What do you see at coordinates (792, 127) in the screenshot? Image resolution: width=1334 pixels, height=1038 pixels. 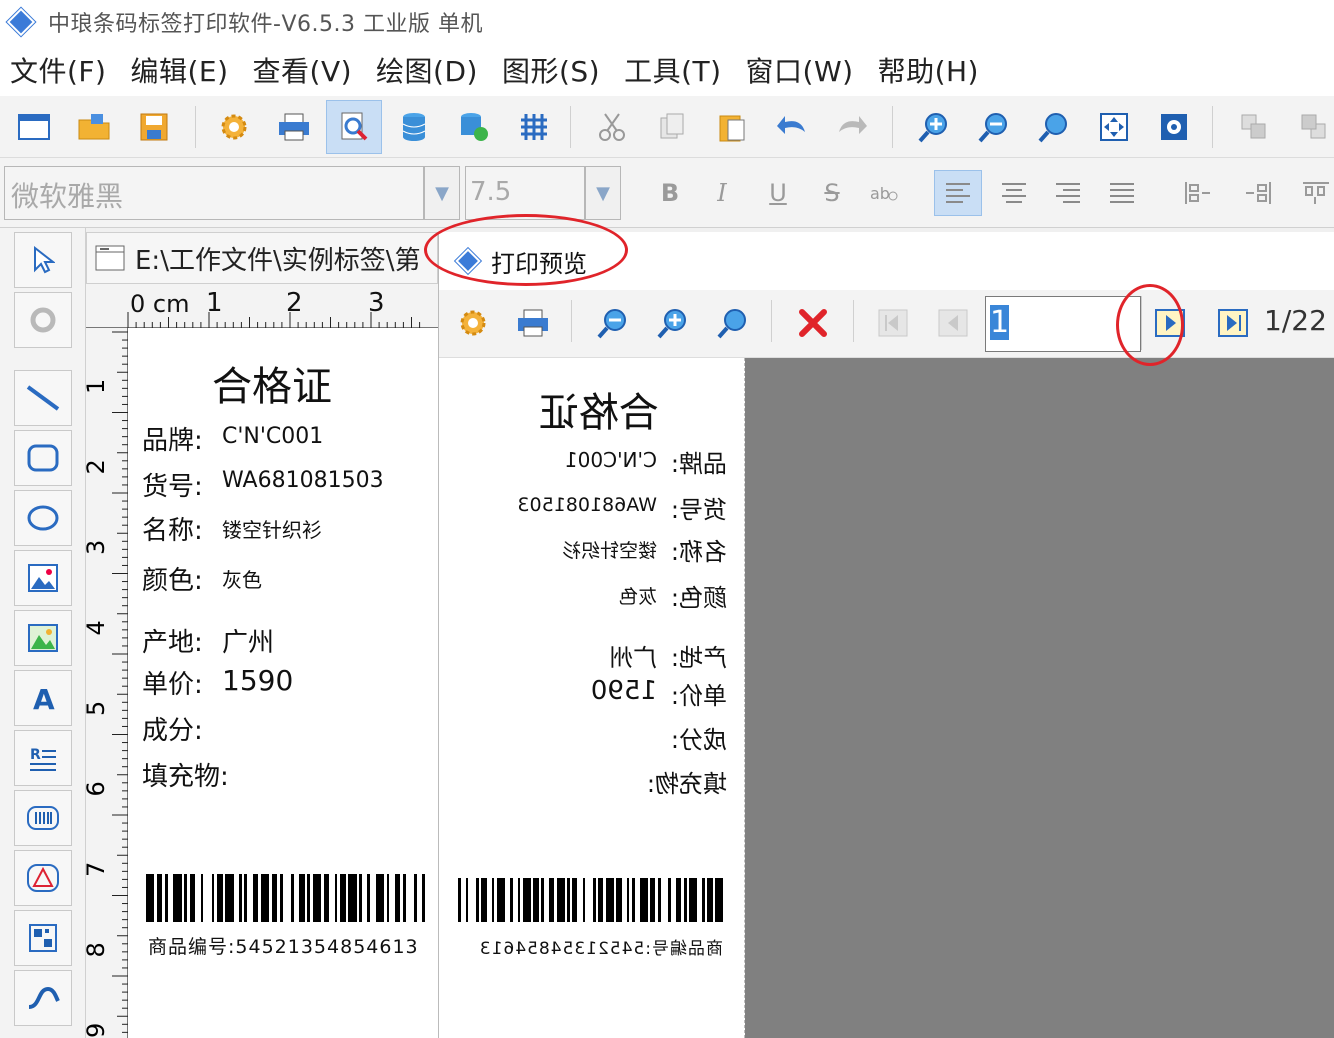 I see `undo-icon` at bounding box center [792, 127].